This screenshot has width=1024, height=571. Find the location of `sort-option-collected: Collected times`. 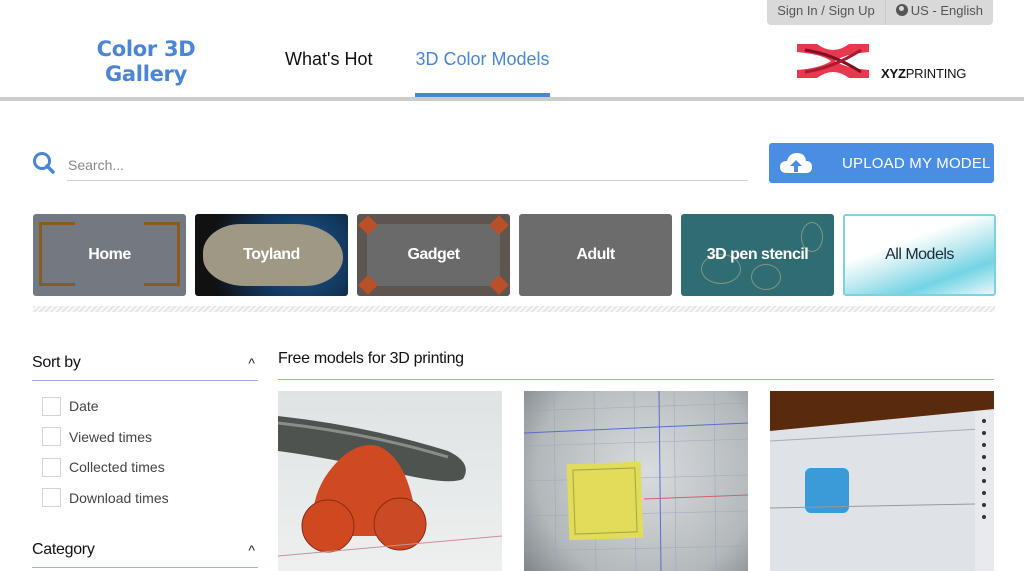

sort-option-collected: Collected times is located at coordinates (150, 467).